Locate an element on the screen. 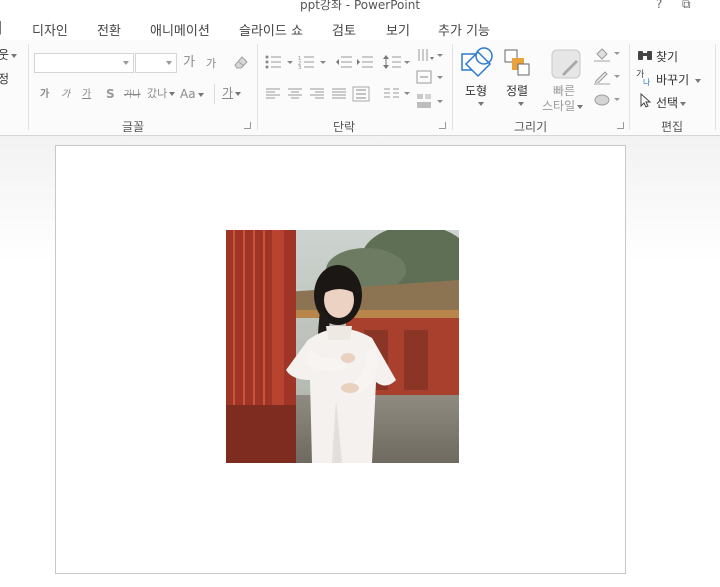 The width and height of the screenshot is (720, 587). strikethrough-button: 가나 is located at coordinates (132, 95).